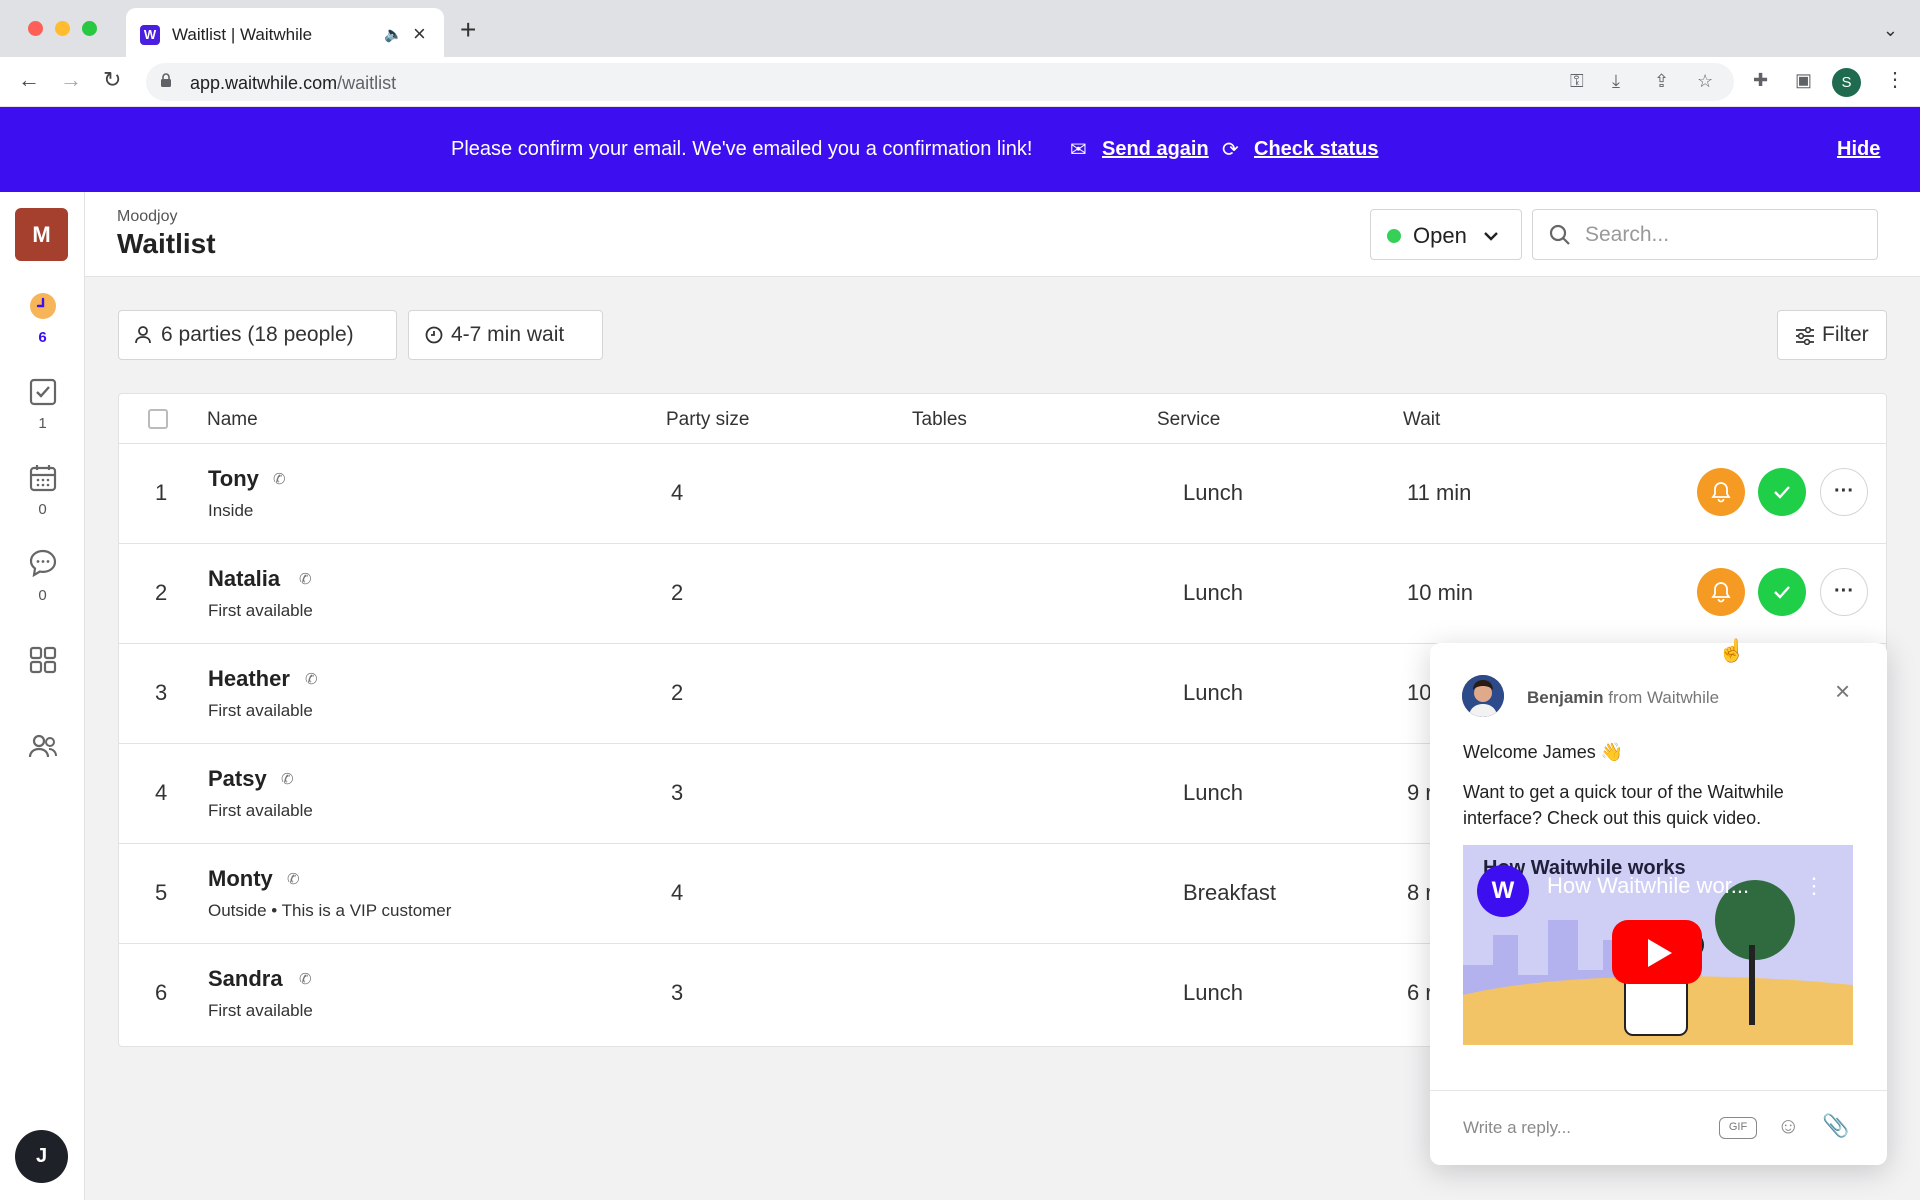 The image size is (1920, 1200). I want to click on reply-input, so click(1578, 1128).